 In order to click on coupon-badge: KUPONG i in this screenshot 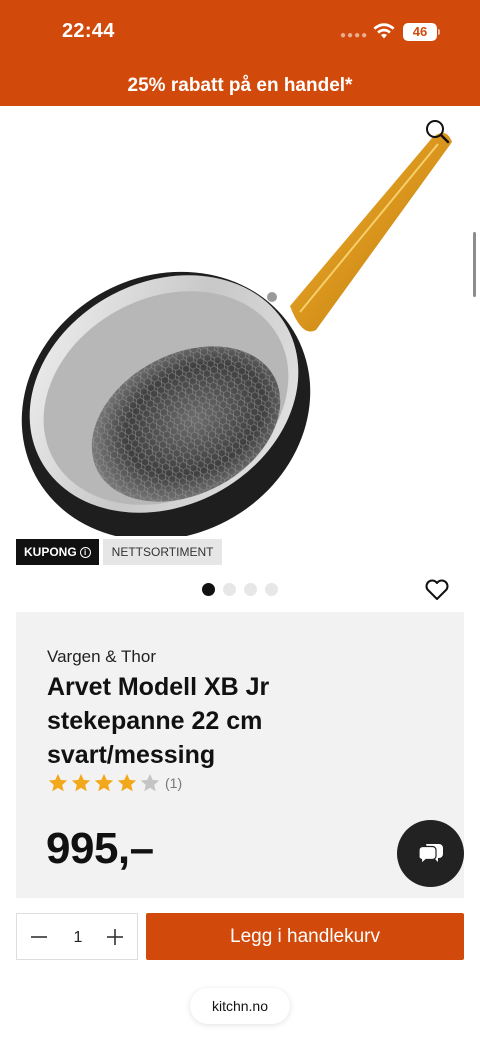, I will do `click(57, 552)`.